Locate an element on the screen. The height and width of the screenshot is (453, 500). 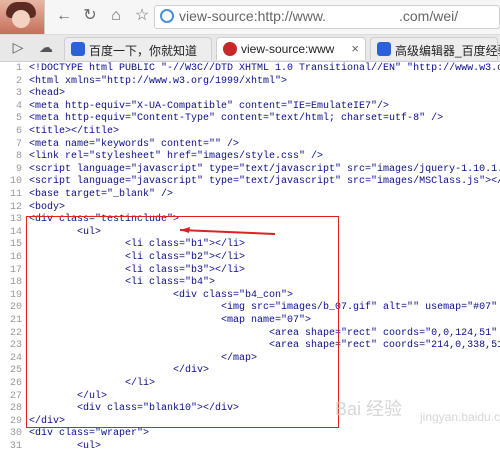
tab-view-source: view-source:www × is located at coordinates (291, 48).